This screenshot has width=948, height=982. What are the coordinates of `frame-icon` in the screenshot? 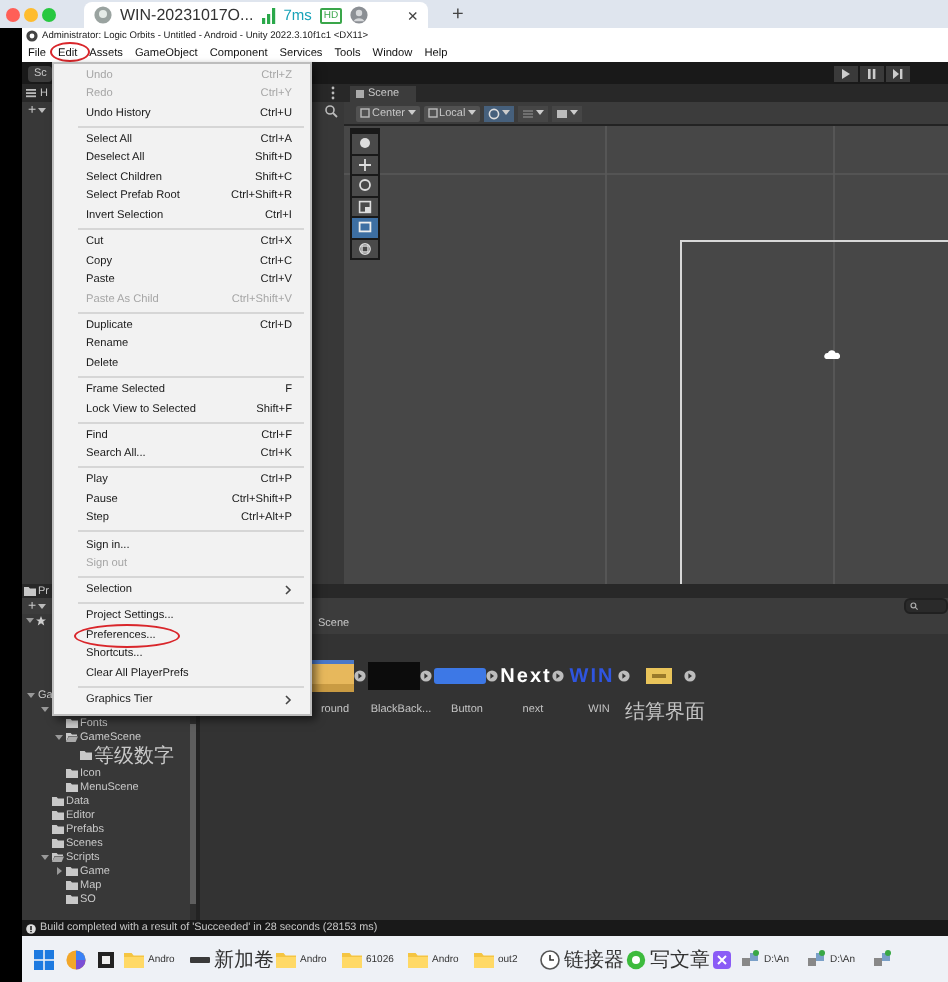 It's located at (561, 113).